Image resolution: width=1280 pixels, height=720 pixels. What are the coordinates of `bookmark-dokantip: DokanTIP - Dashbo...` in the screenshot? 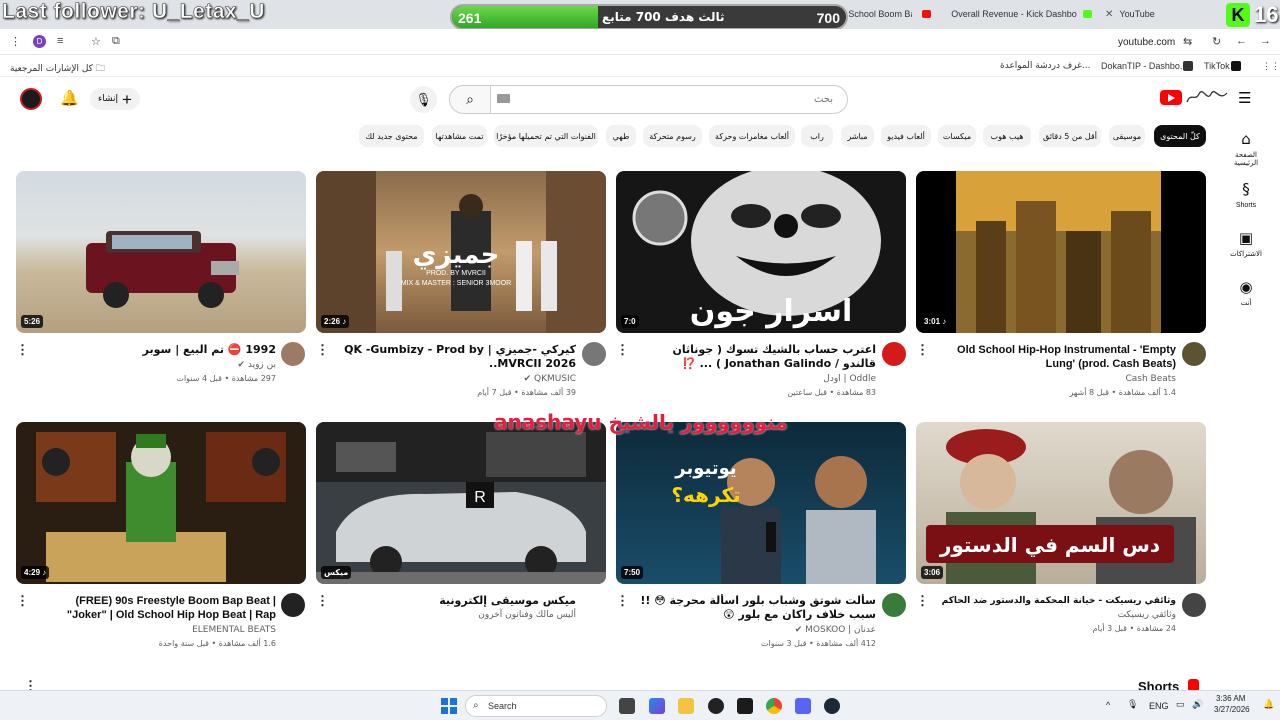 It's located at (1144, 66).